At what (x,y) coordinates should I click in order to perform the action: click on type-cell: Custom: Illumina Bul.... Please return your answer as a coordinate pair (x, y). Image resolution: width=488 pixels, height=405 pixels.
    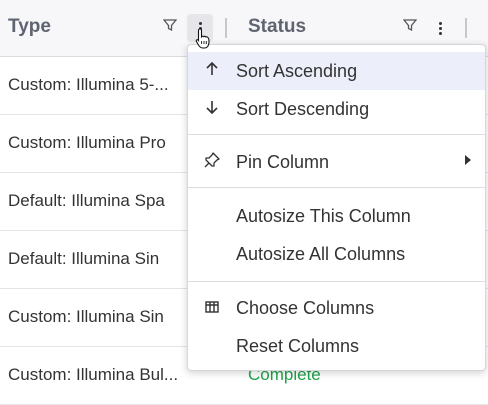
    Looking at the image, I should click on (93, 374).